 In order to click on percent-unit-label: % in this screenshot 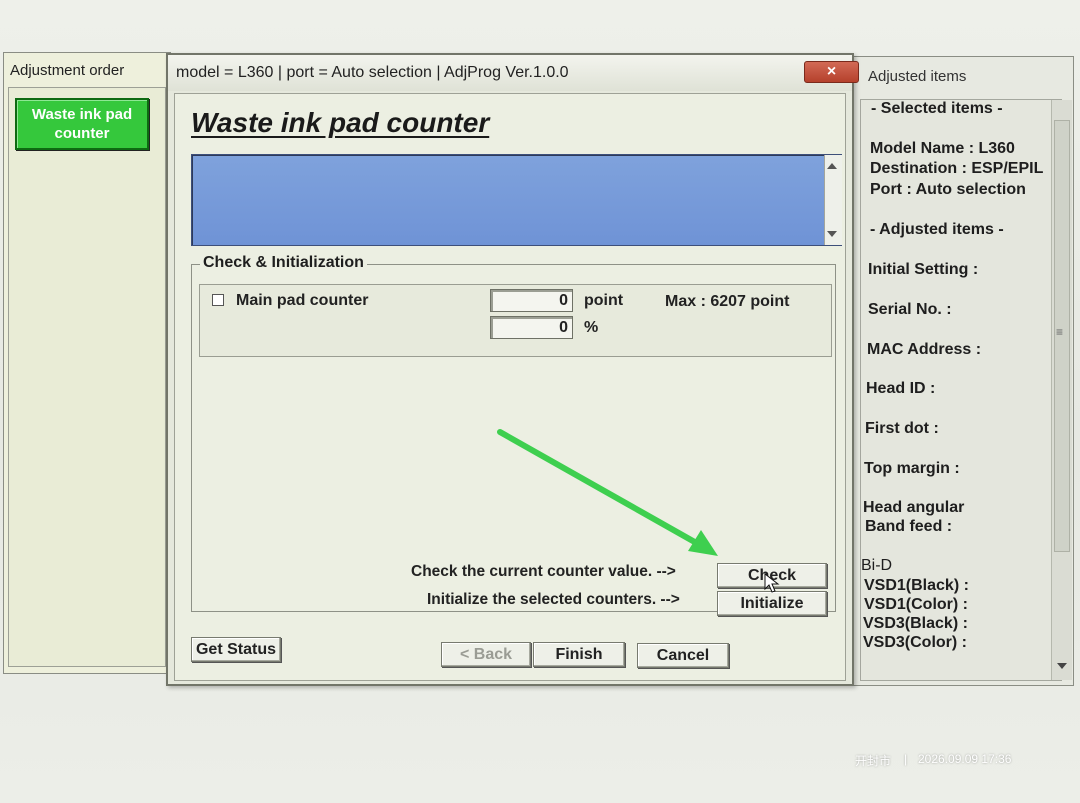, I will do `click(591, 327)`.